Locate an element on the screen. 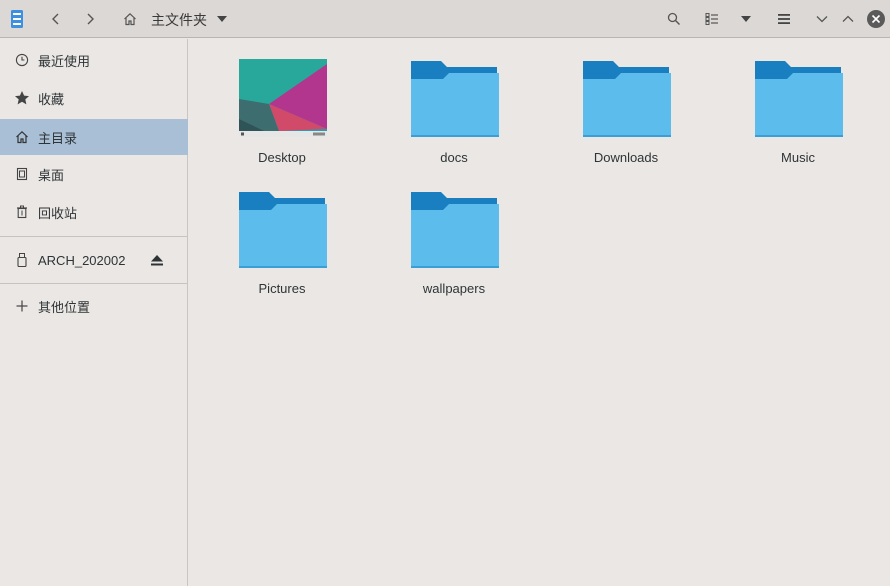 This screenshot has width=890, height=586. file-item-music: Music is located at coordinates (798, 102).